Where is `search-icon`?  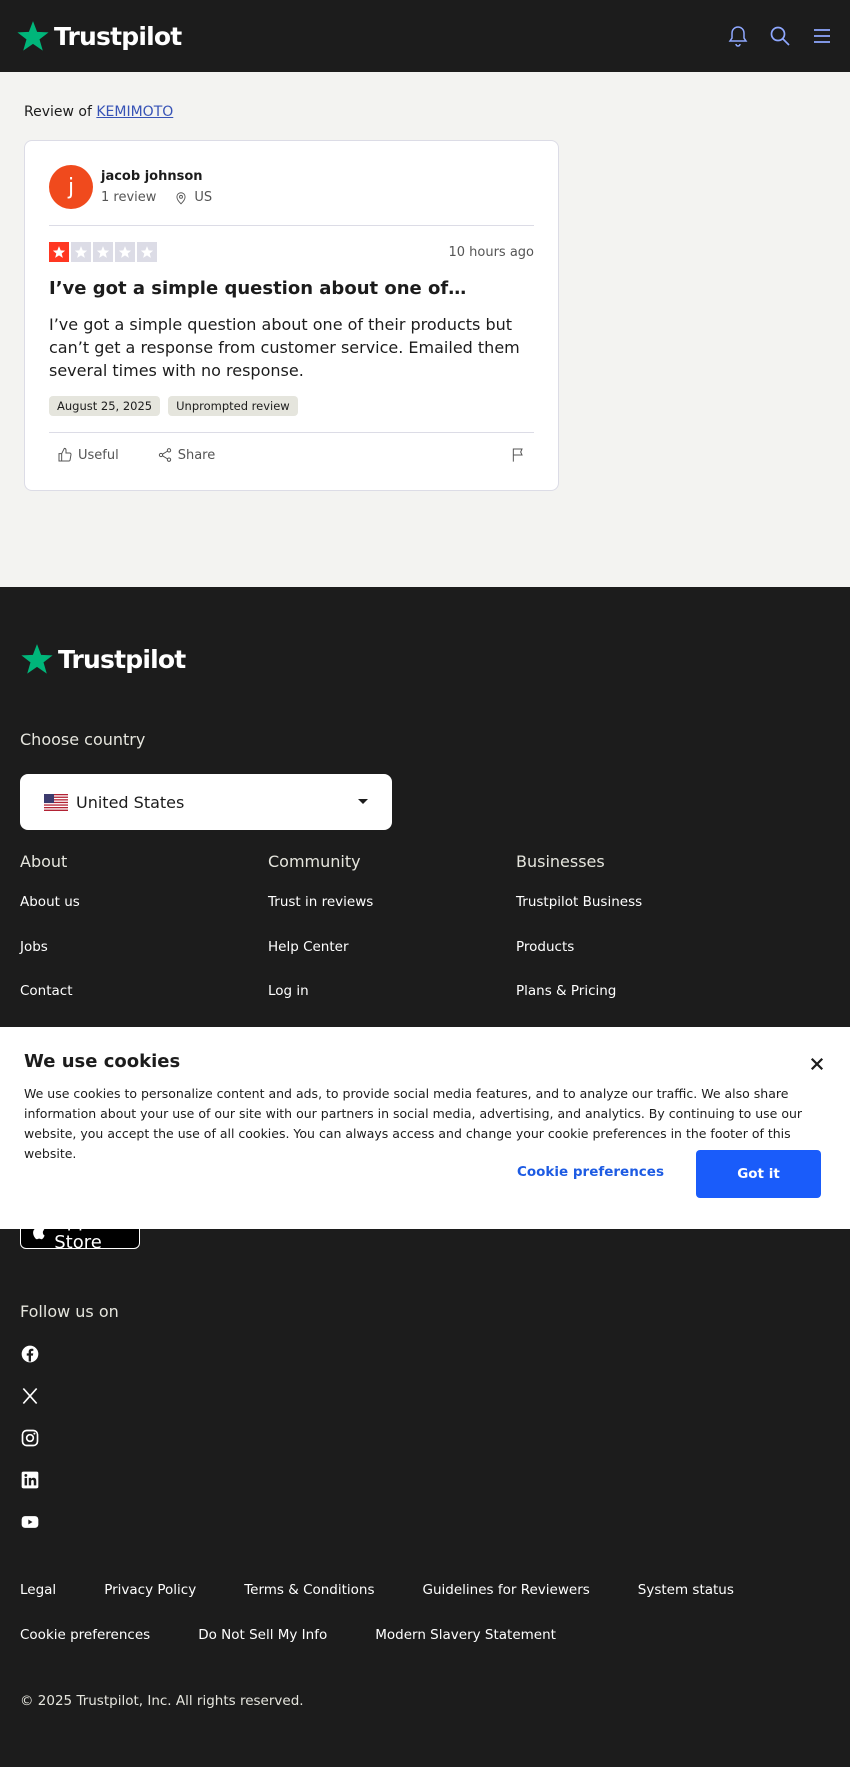
search-icon is located at coordinates (780, 36).